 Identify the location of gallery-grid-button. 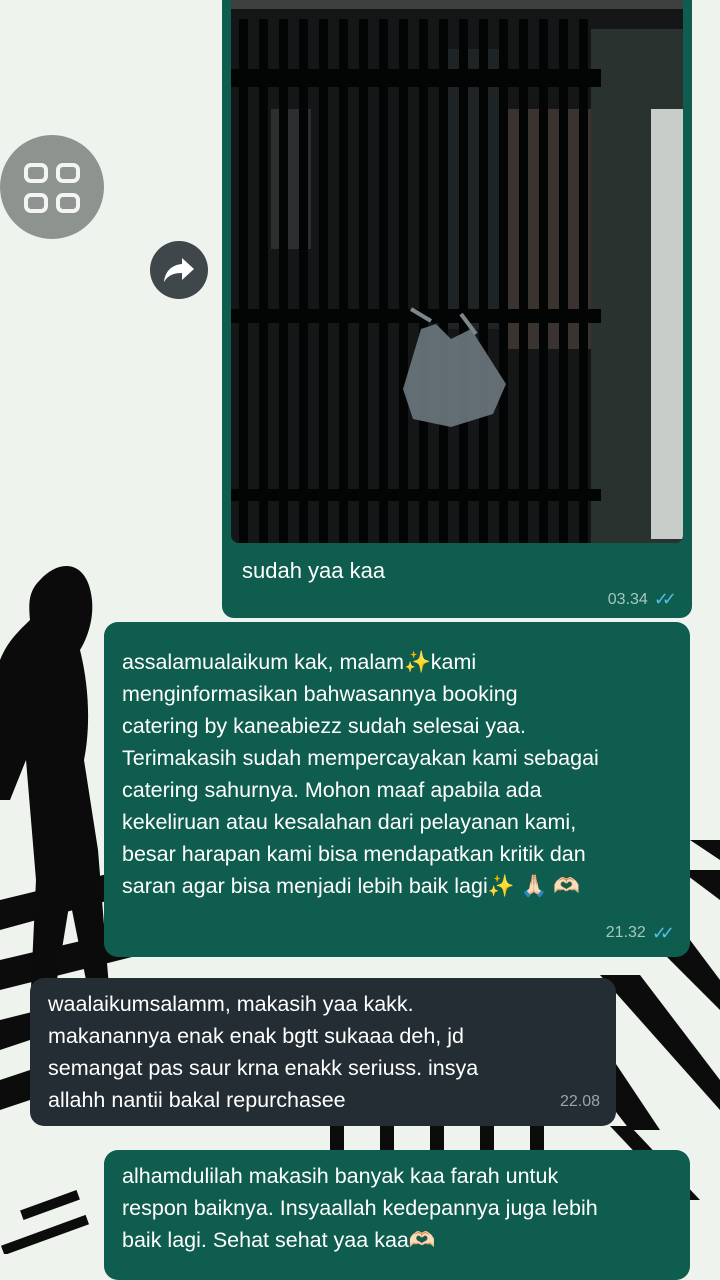
(52, 187).